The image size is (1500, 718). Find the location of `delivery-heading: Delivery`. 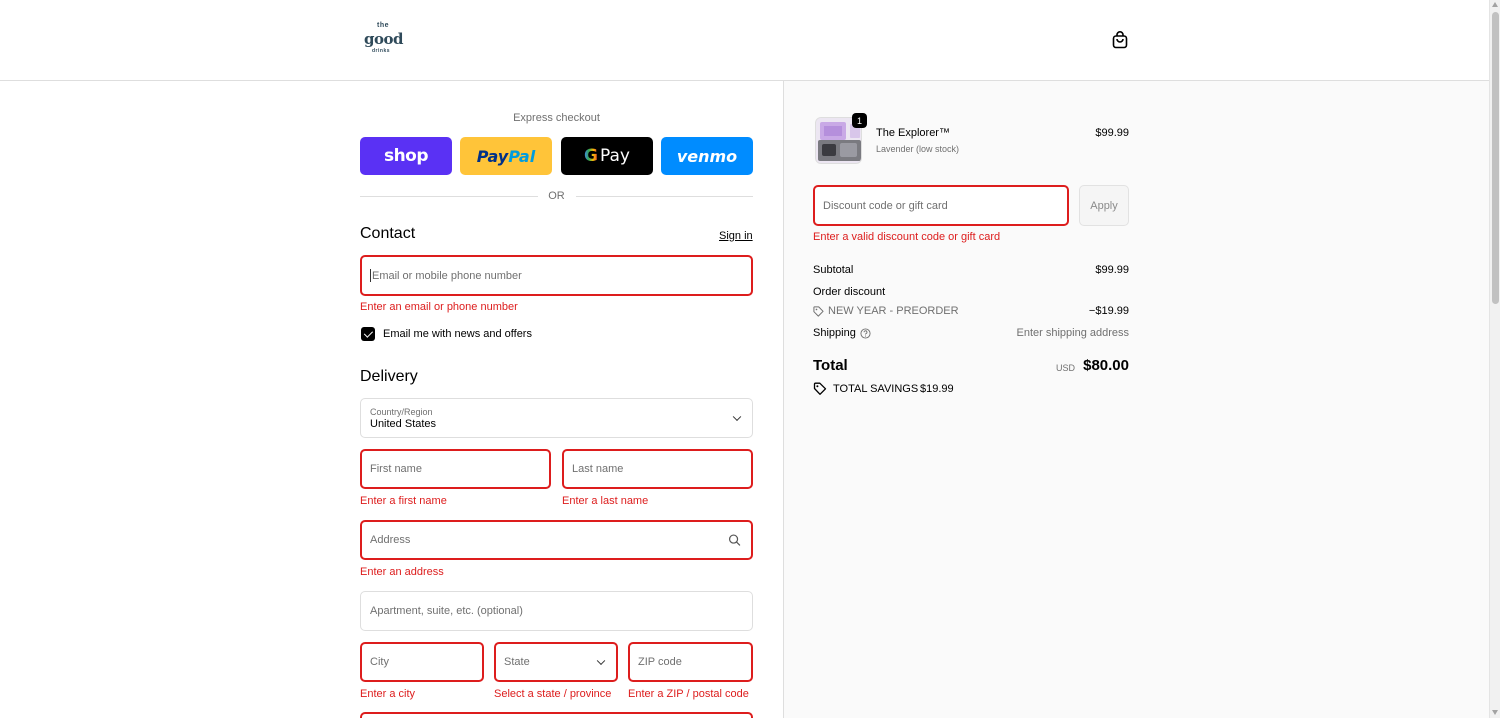

delivery-heading: Delivery is located at coordinates (389, 376).